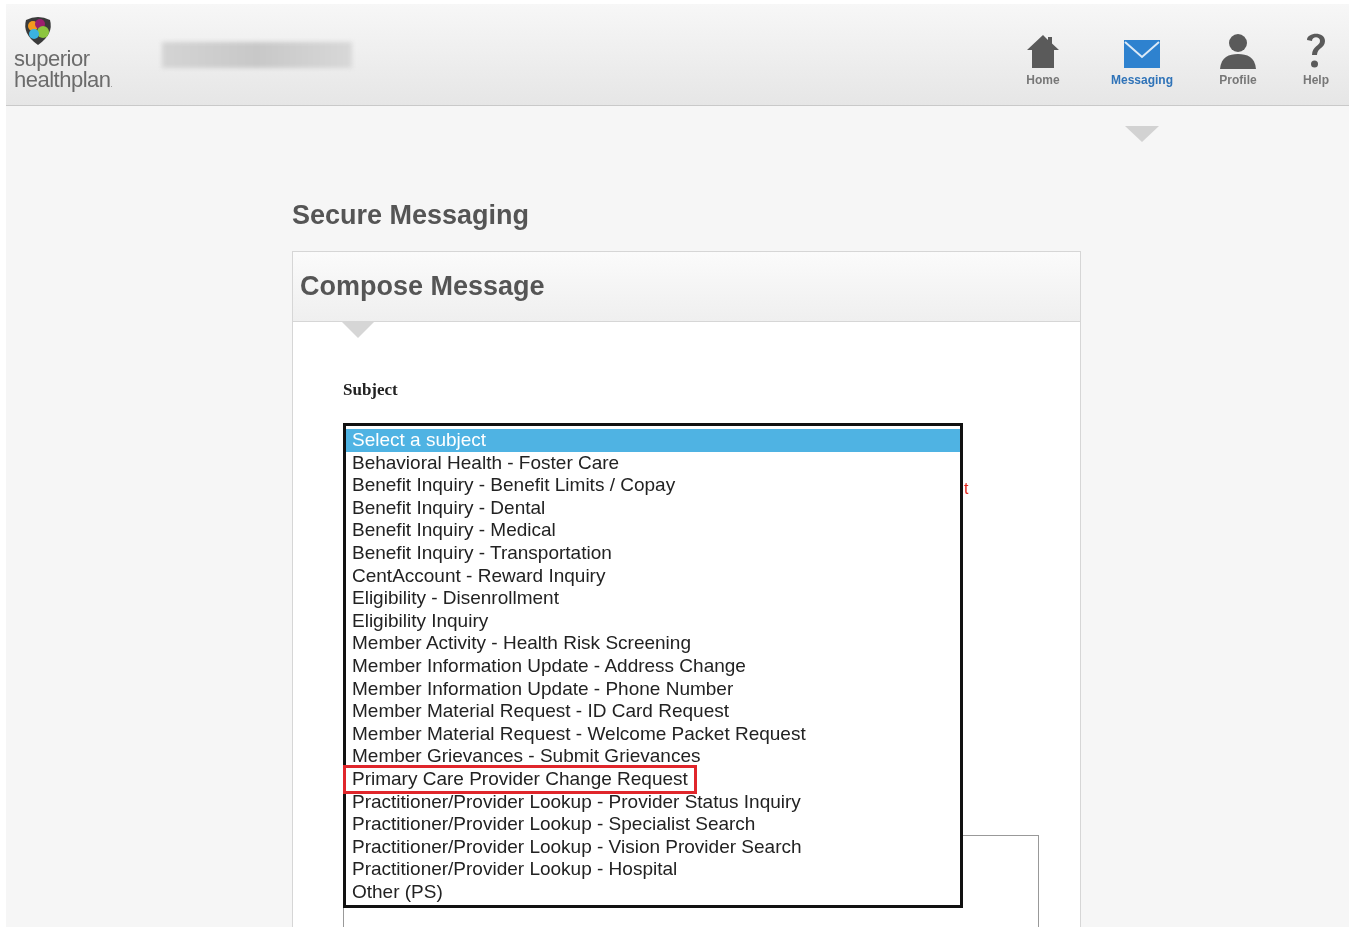  Describe the element at coordinates (1142, 54) in the screenshot. I see `envelope-icon` at that location.